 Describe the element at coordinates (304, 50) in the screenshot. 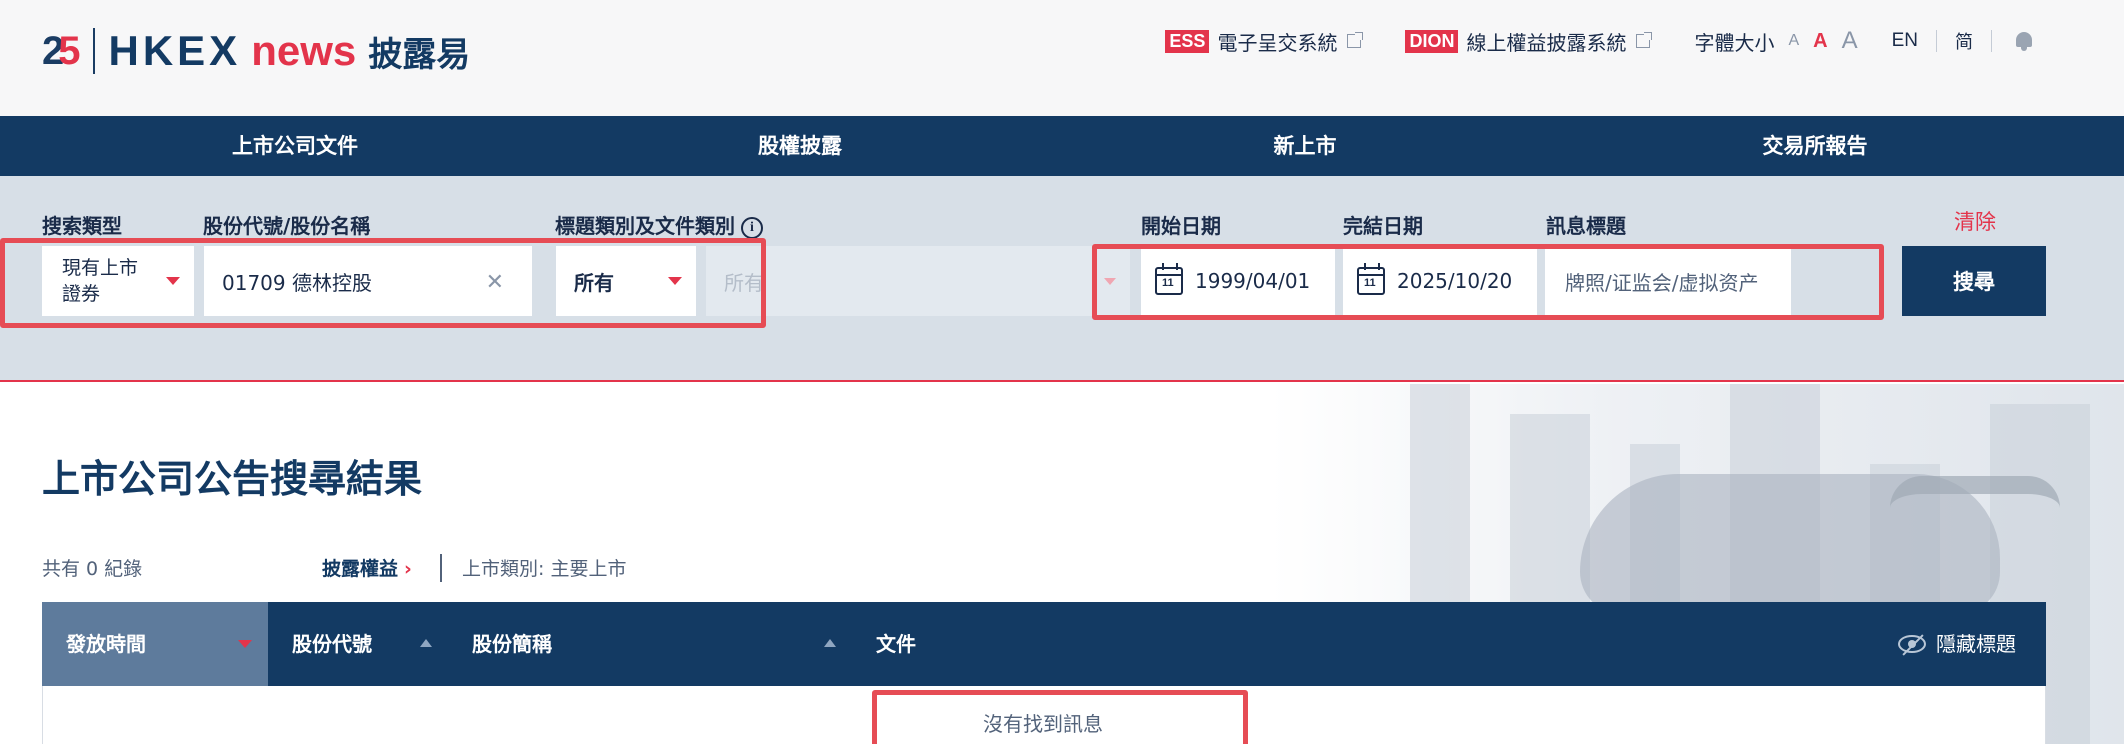

I see `logo-news-text: news` at that location.